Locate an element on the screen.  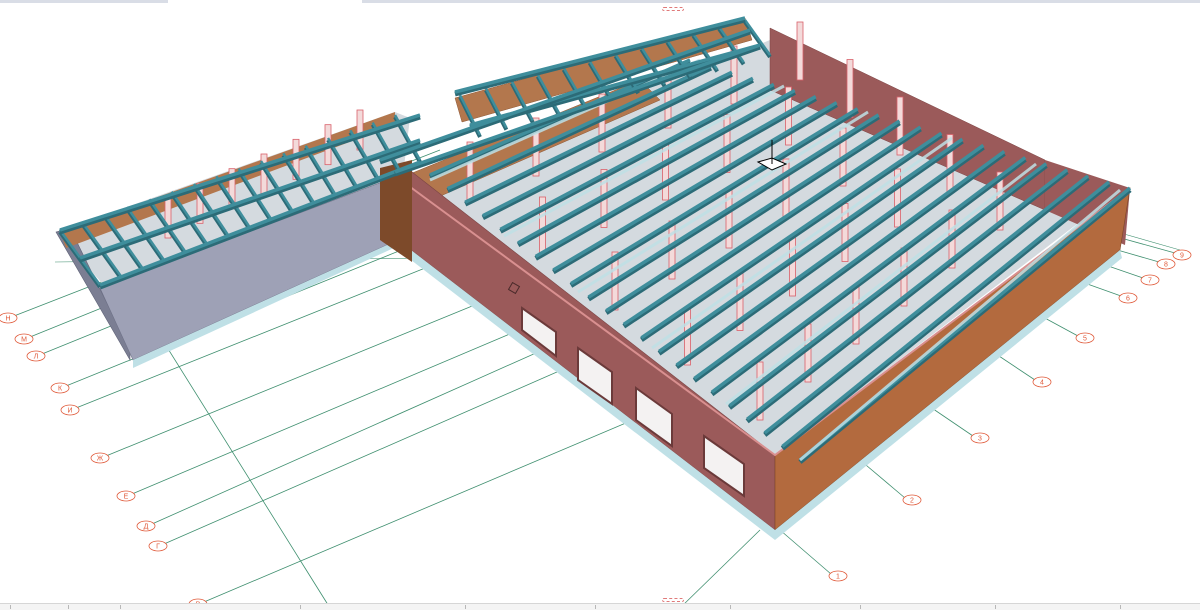
grid-label-right-9: 1 is located at coordinates (838, 577).